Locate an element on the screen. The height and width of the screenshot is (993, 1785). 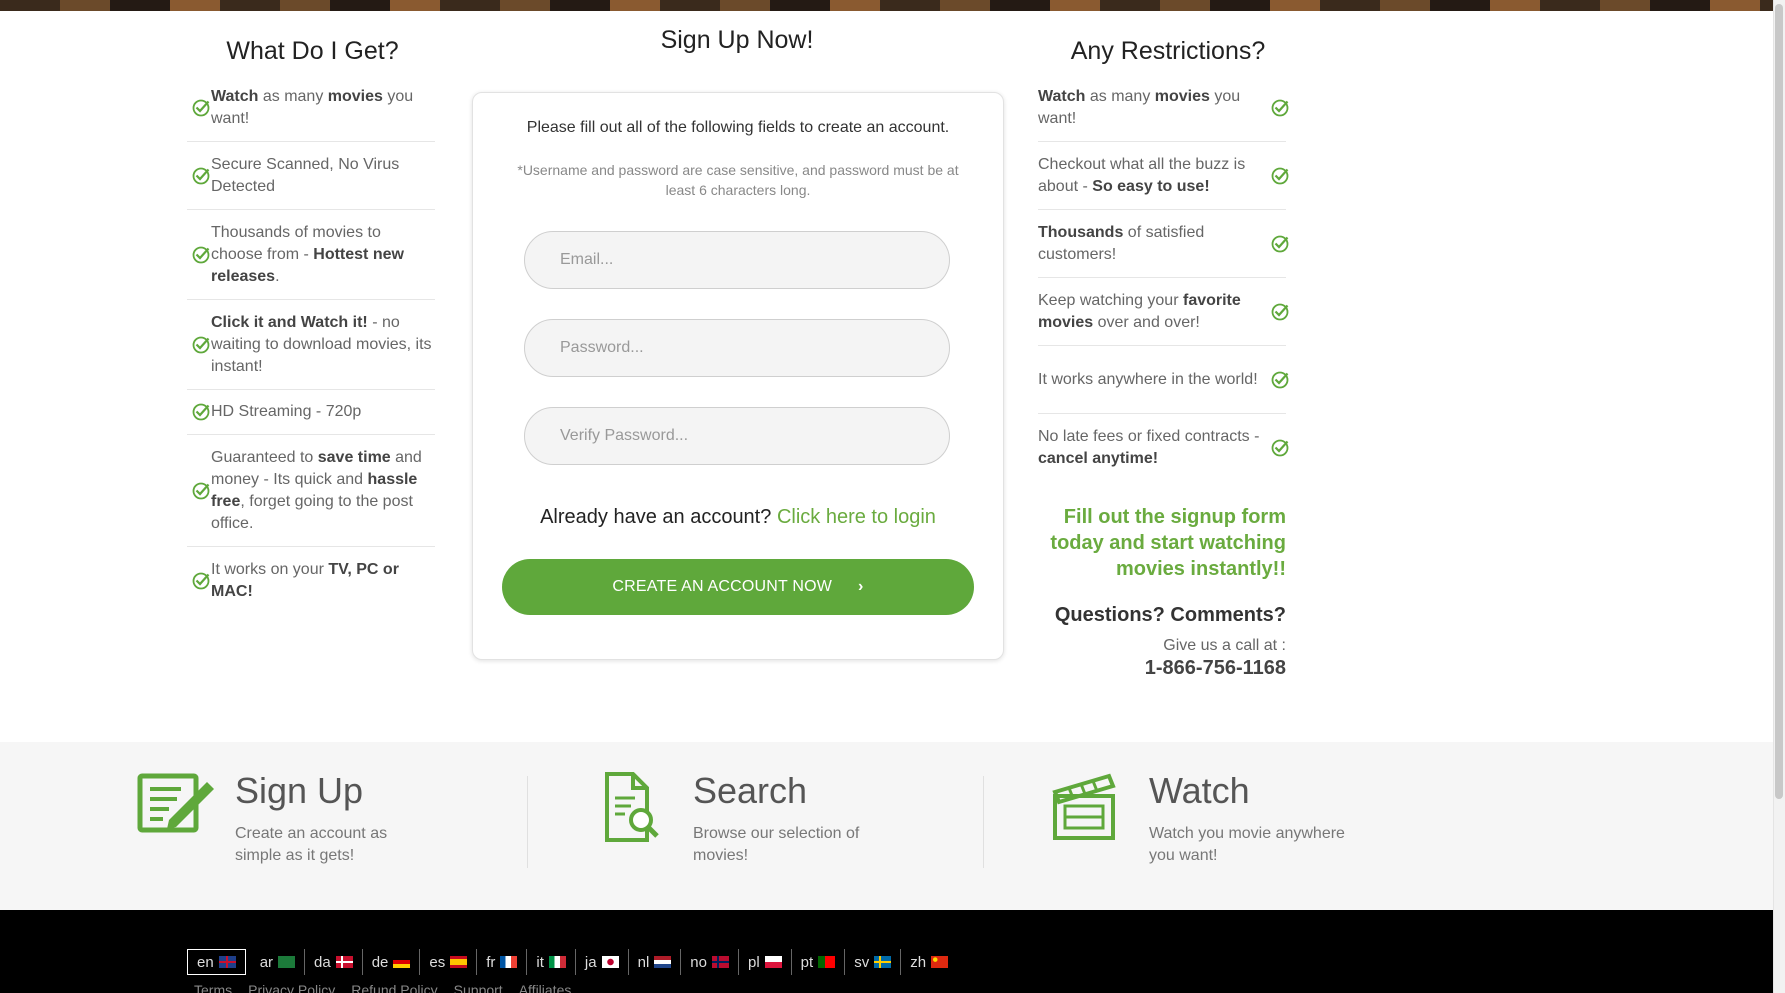
language-option-no: no is located at coordinates (710, 962).